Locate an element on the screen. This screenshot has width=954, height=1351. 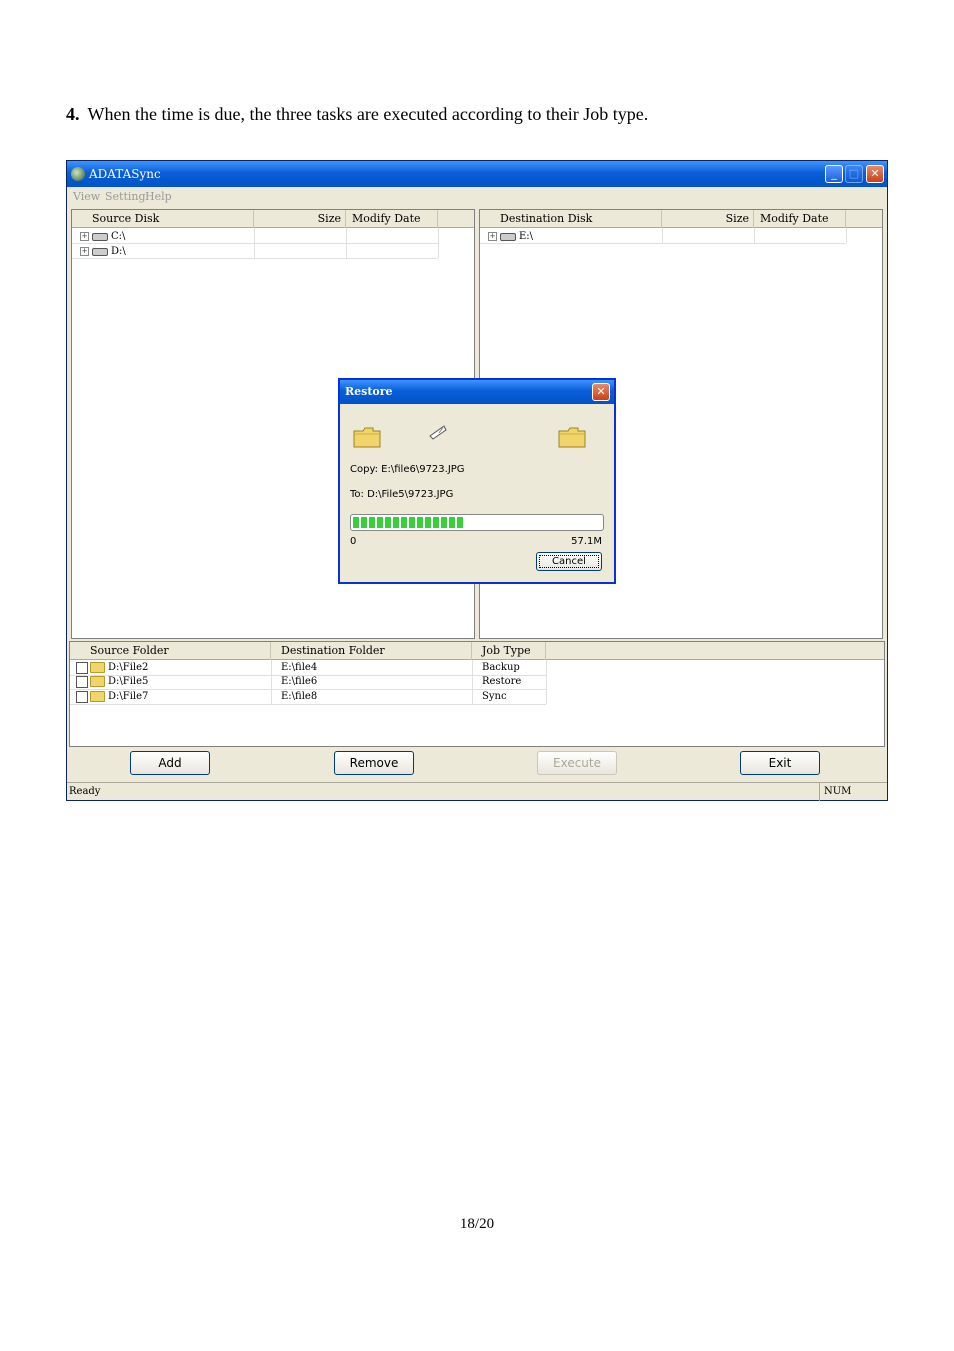
app-logo-icon is located at coordinates (78, 174).